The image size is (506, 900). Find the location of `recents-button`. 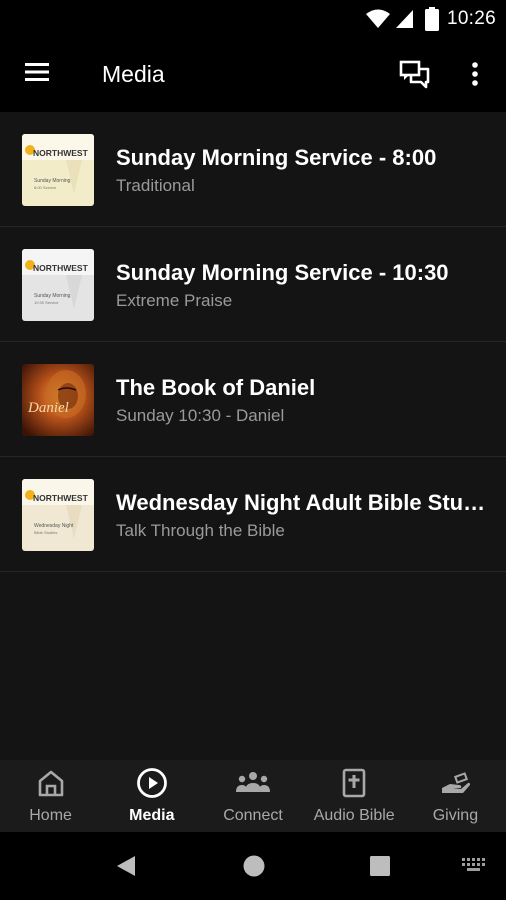

recents-button is located at coordinates (380, 868).